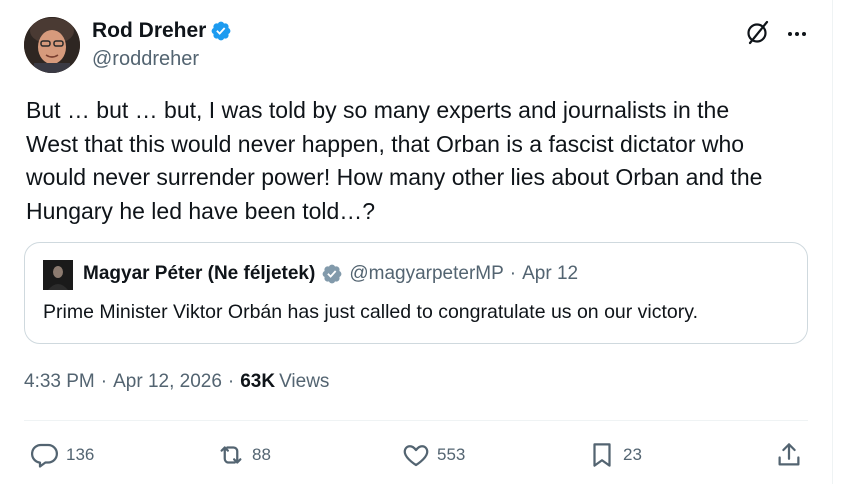  I want to click on repost-icon, so click(231, 455).